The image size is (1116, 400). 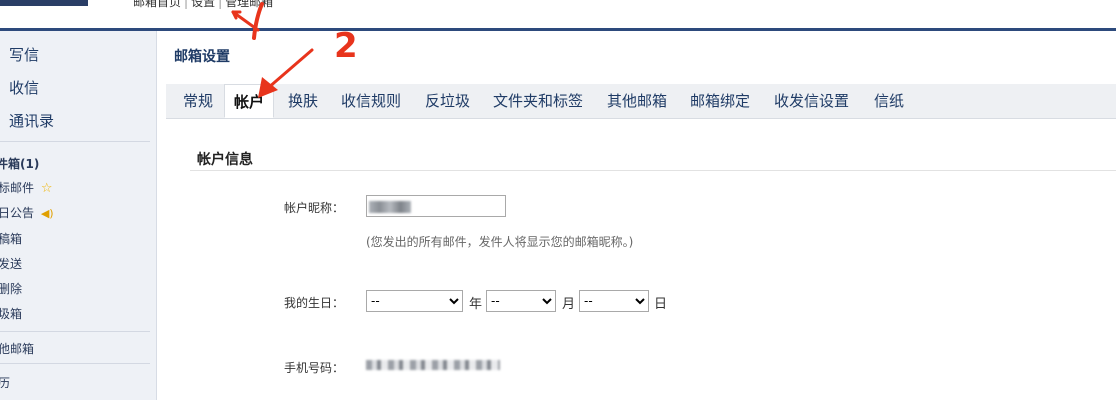 What do you see at coordinates (11, 238) in the screenshot?
I see `sidebar-folder-drafts: 稿箱` at bounding box center [11, 238].